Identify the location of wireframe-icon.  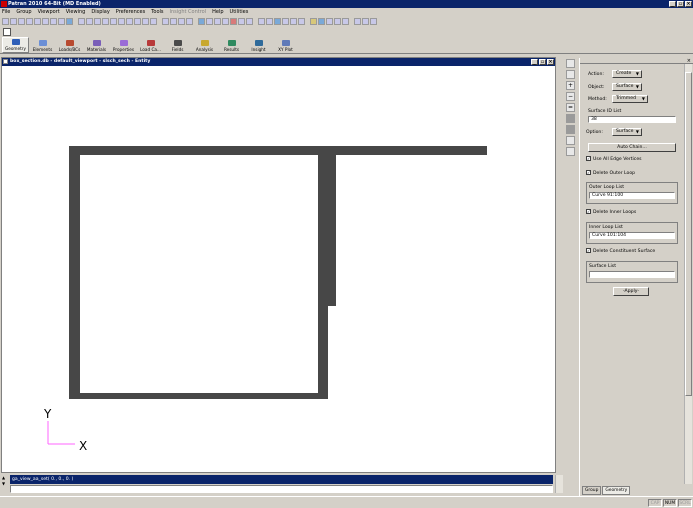
(261, 21).